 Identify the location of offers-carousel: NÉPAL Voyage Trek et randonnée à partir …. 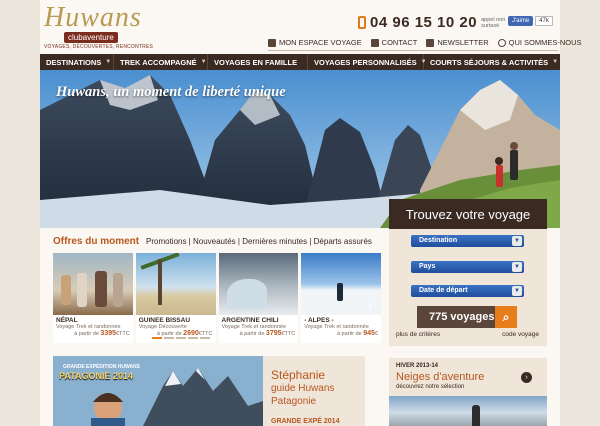
(217, 298).